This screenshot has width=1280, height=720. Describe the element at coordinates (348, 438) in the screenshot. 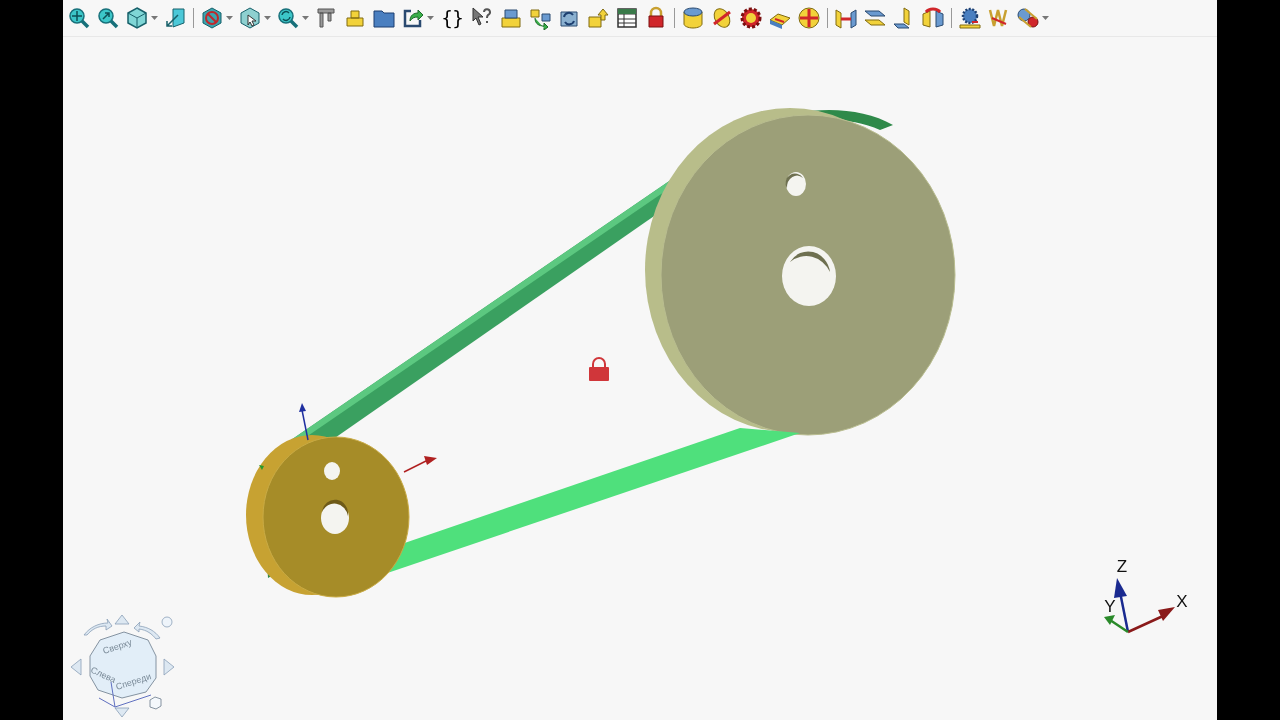

I see `manipulator-arrows-icon` at that location.